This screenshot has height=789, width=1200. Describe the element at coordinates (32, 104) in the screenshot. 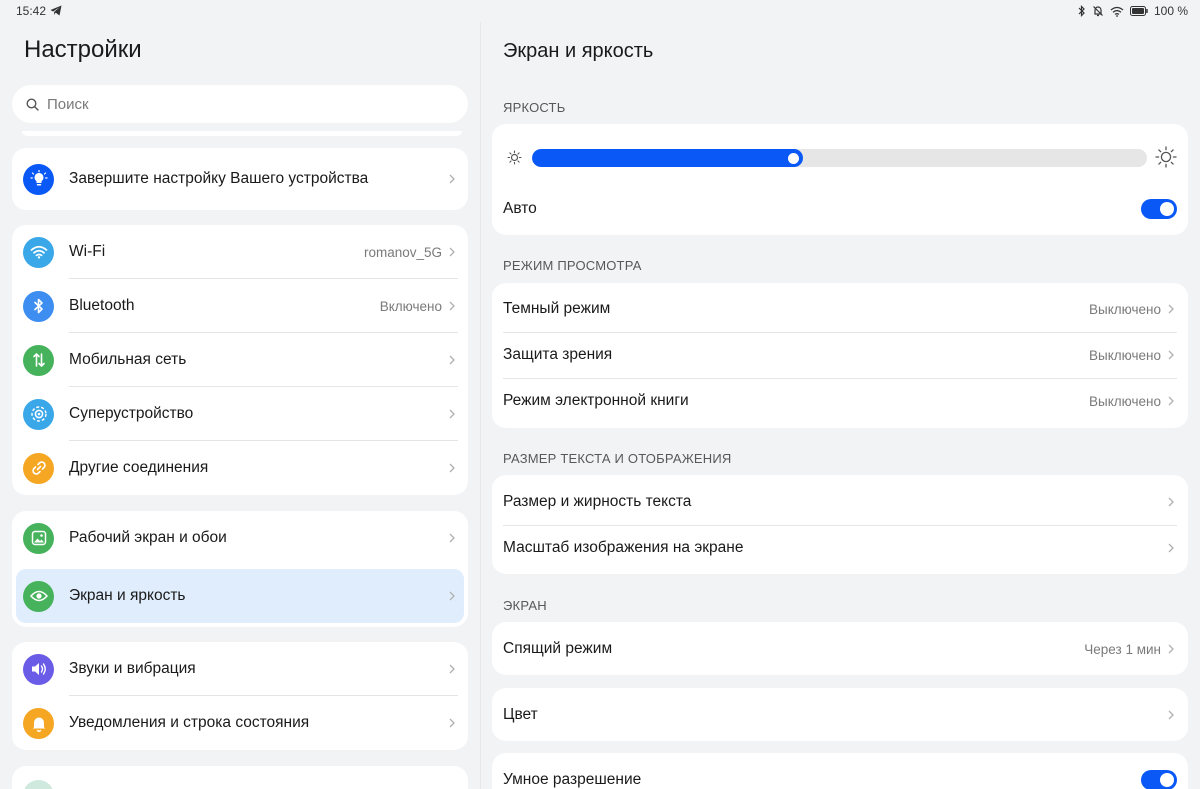

I see `search-icon` at that location.